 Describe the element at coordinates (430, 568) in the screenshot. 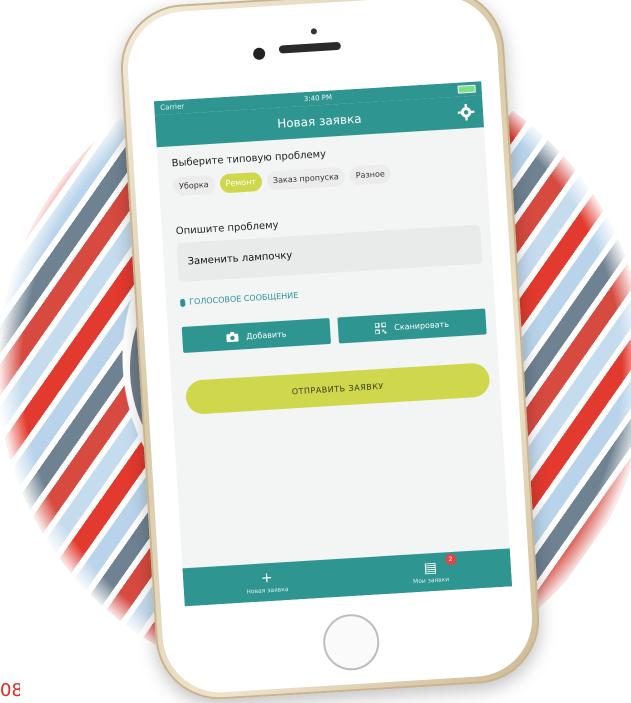

I see `list-icon: ▤` at that location.